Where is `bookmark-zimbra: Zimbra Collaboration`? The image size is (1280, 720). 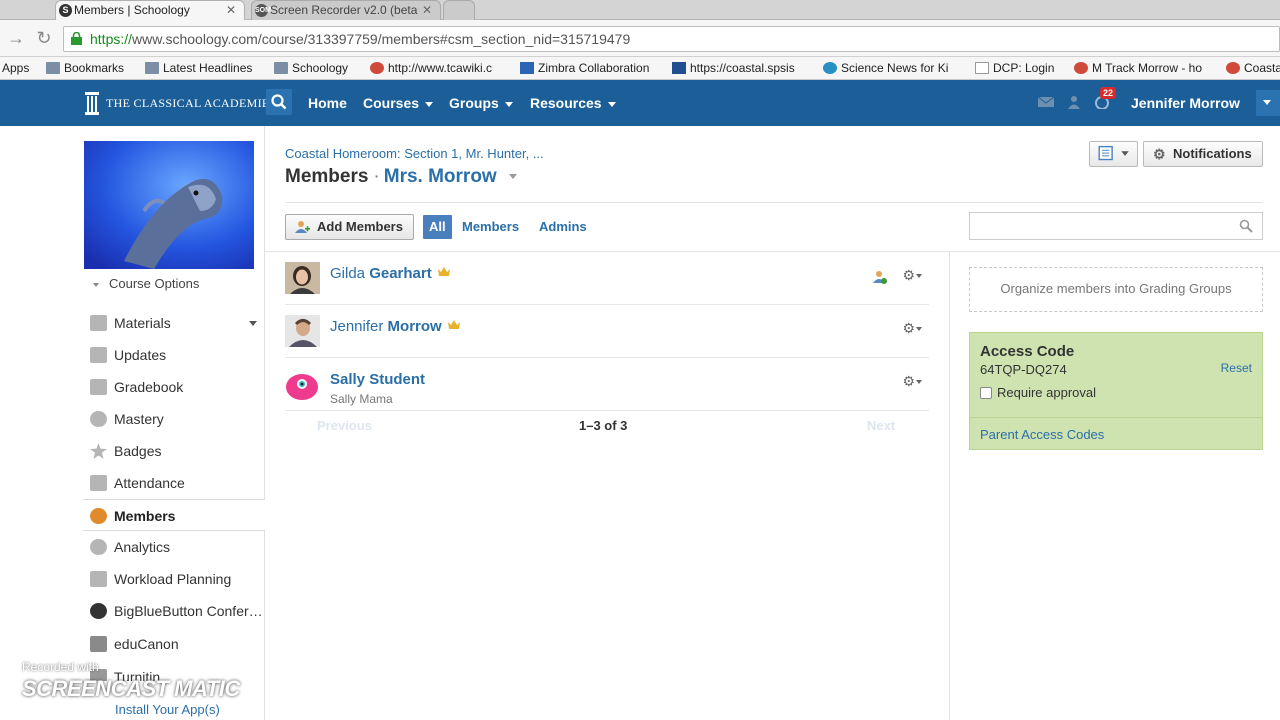
bookmark-zimbra: Zimbra Collaboration is located at coordinates (586, 68).